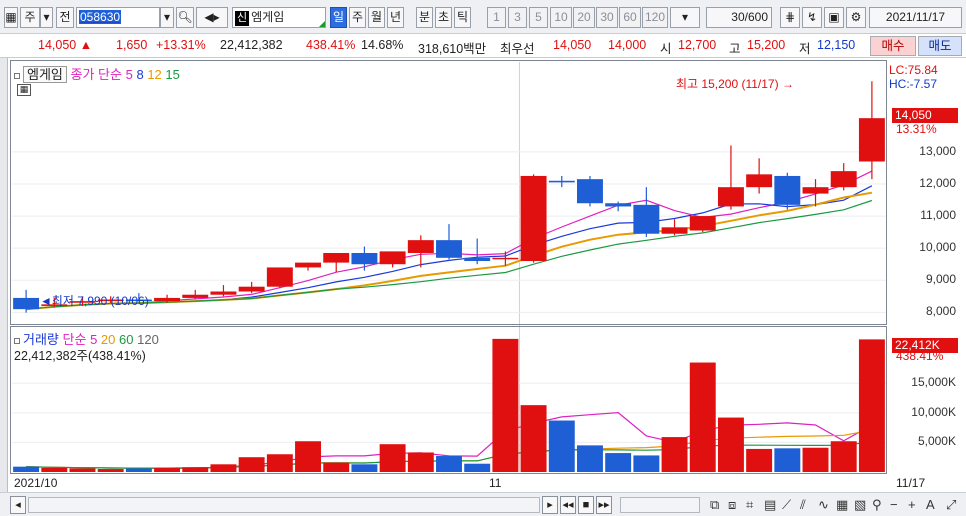  What do you see at coordinates (937, 182) in the screenshot?
I see `price-tick-label: 12,000` at bounding box center [937, 182].